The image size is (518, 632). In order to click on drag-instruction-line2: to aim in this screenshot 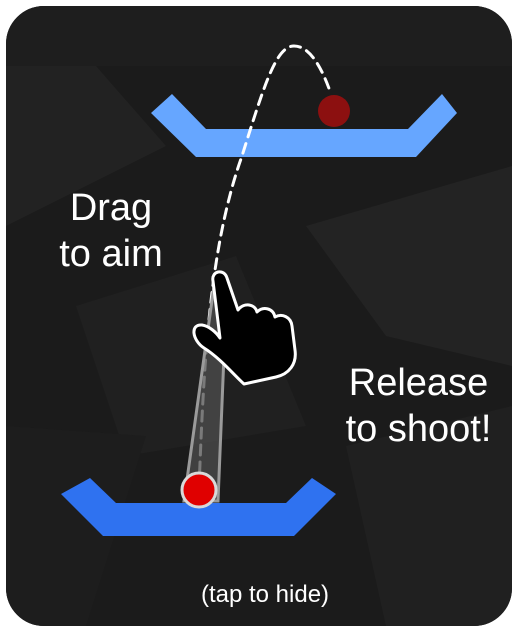, I will do `click(111, 253)`.